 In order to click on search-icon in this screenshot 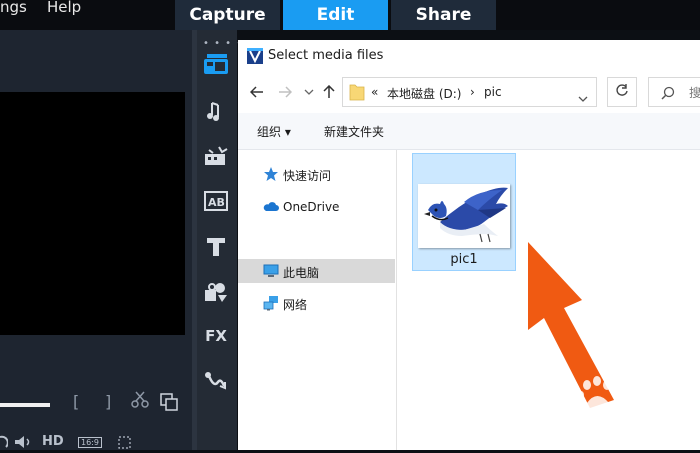, I will do `click(668, 94)`.